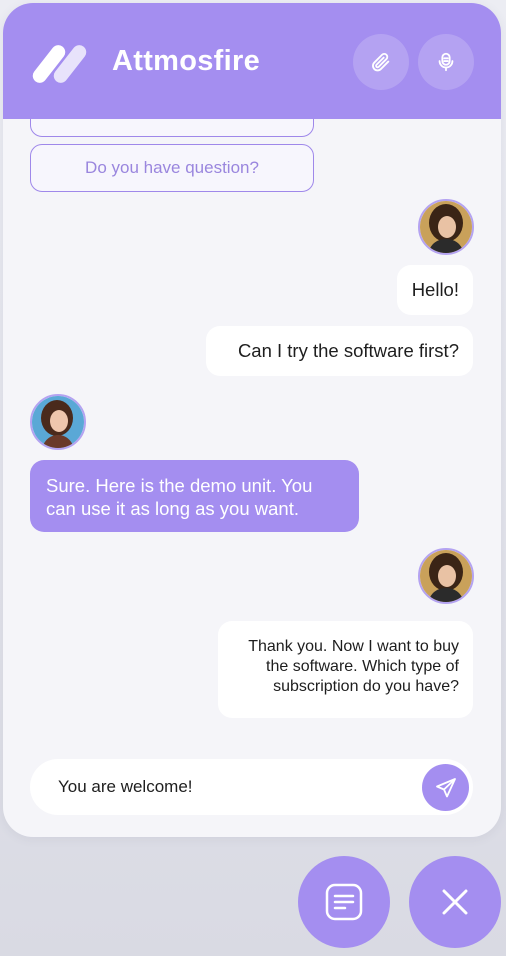 This screenshot has width=506, height=956. I want to click on agent-avatar, so click(58, 422).